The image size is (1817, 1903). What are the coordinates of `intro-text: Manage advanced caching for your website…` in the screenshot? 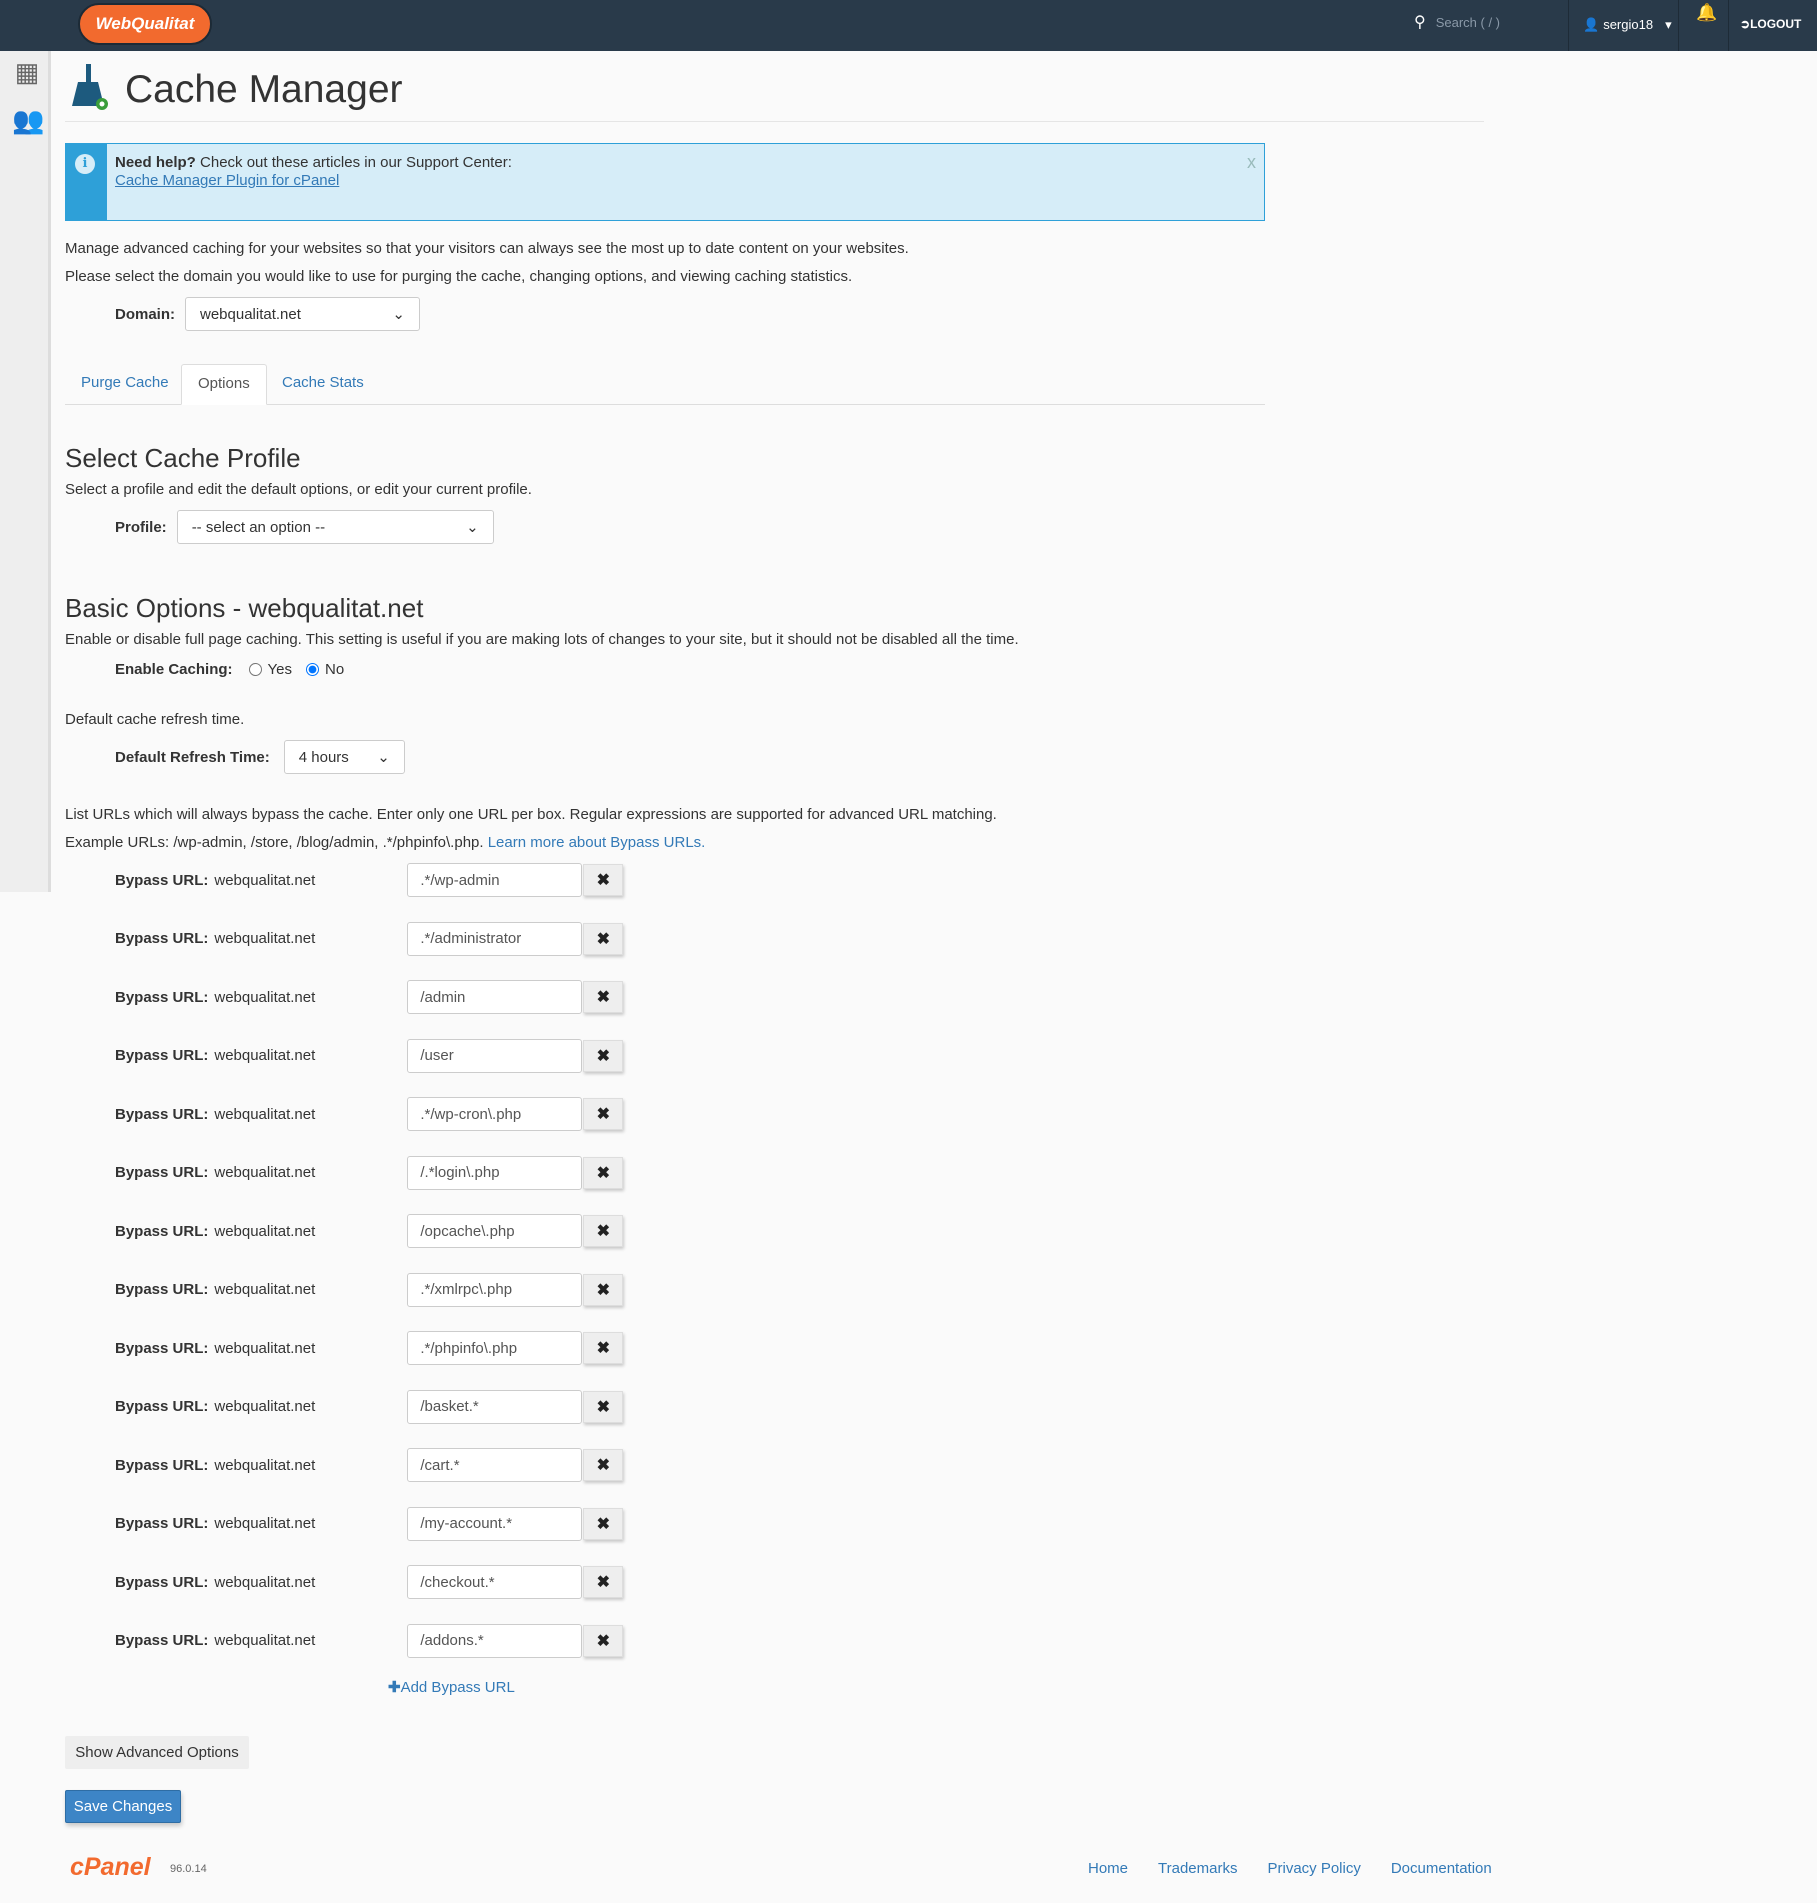 It's located at (487, 248).